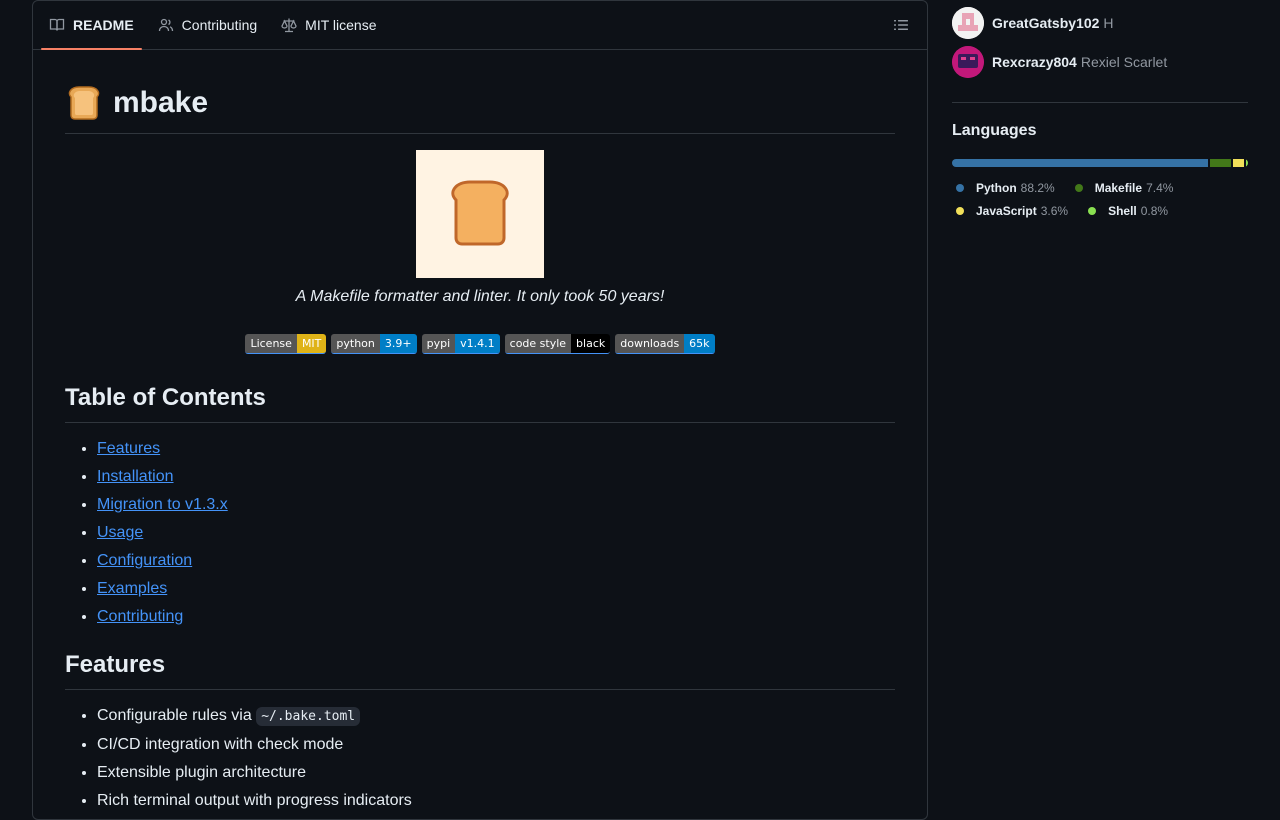 The width and height of the screenshot is (1280, 820). I want to click on python-dot-icon, so click(960, 187).